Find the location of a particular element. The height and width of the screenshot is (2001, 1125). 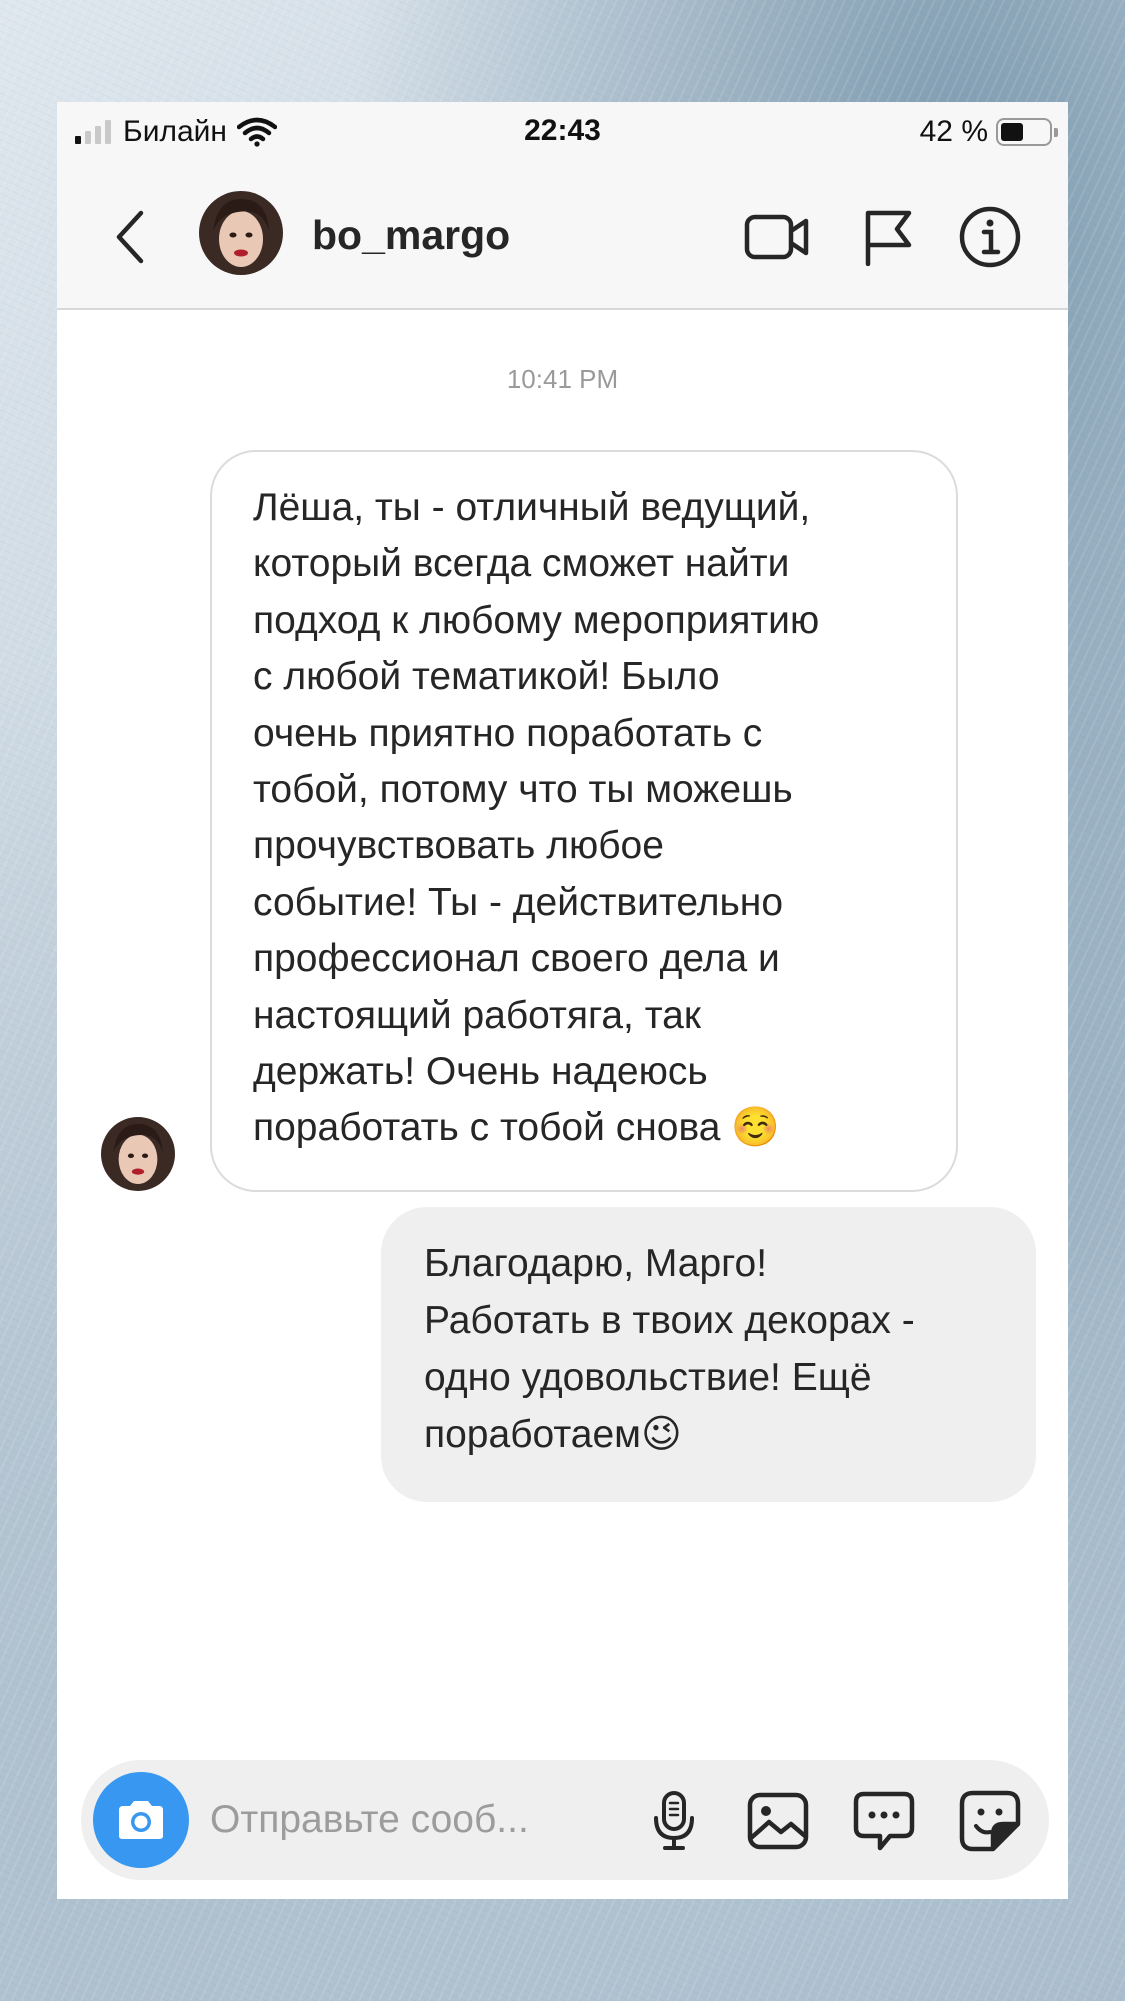

info-icon is located at coordinates (990, 237).